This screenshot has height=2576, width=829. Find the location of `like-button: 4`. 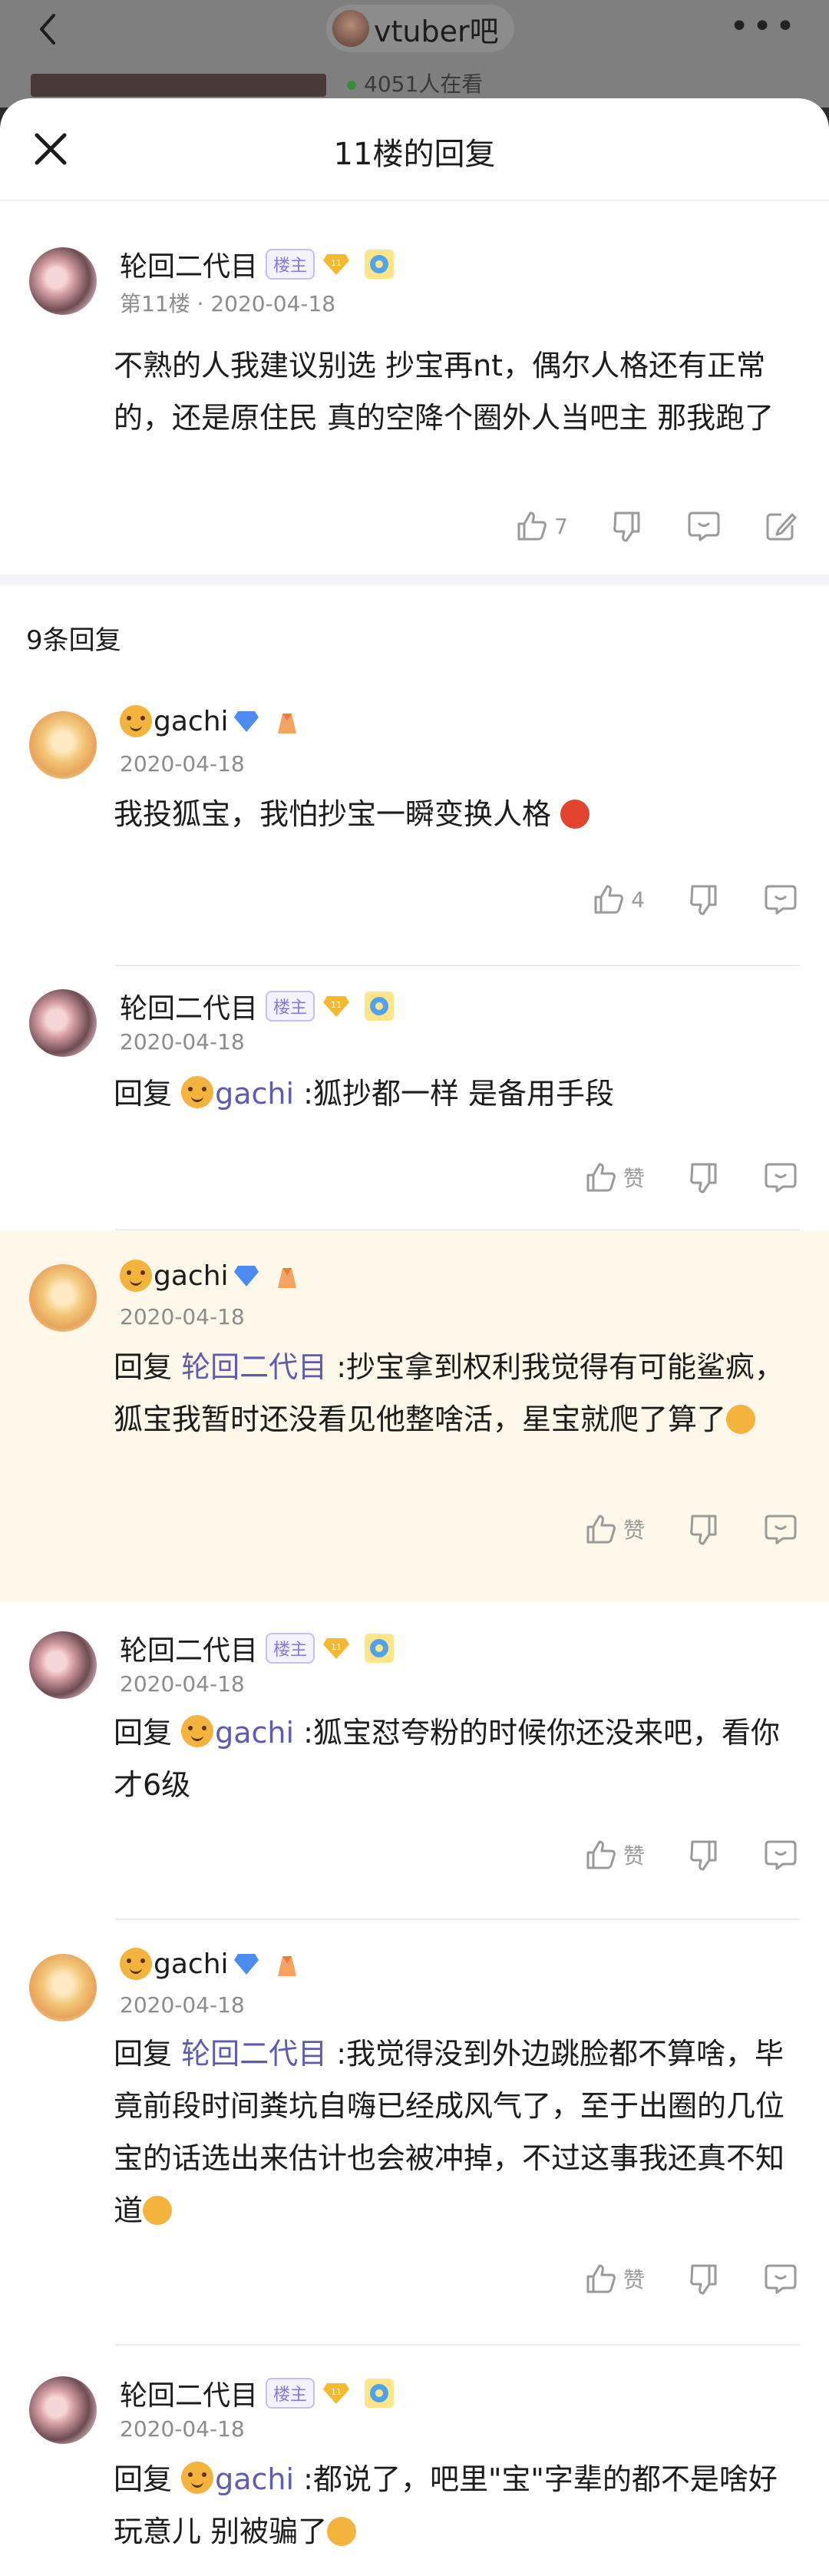

like-button: 4 is located at coordinates (618, 899).